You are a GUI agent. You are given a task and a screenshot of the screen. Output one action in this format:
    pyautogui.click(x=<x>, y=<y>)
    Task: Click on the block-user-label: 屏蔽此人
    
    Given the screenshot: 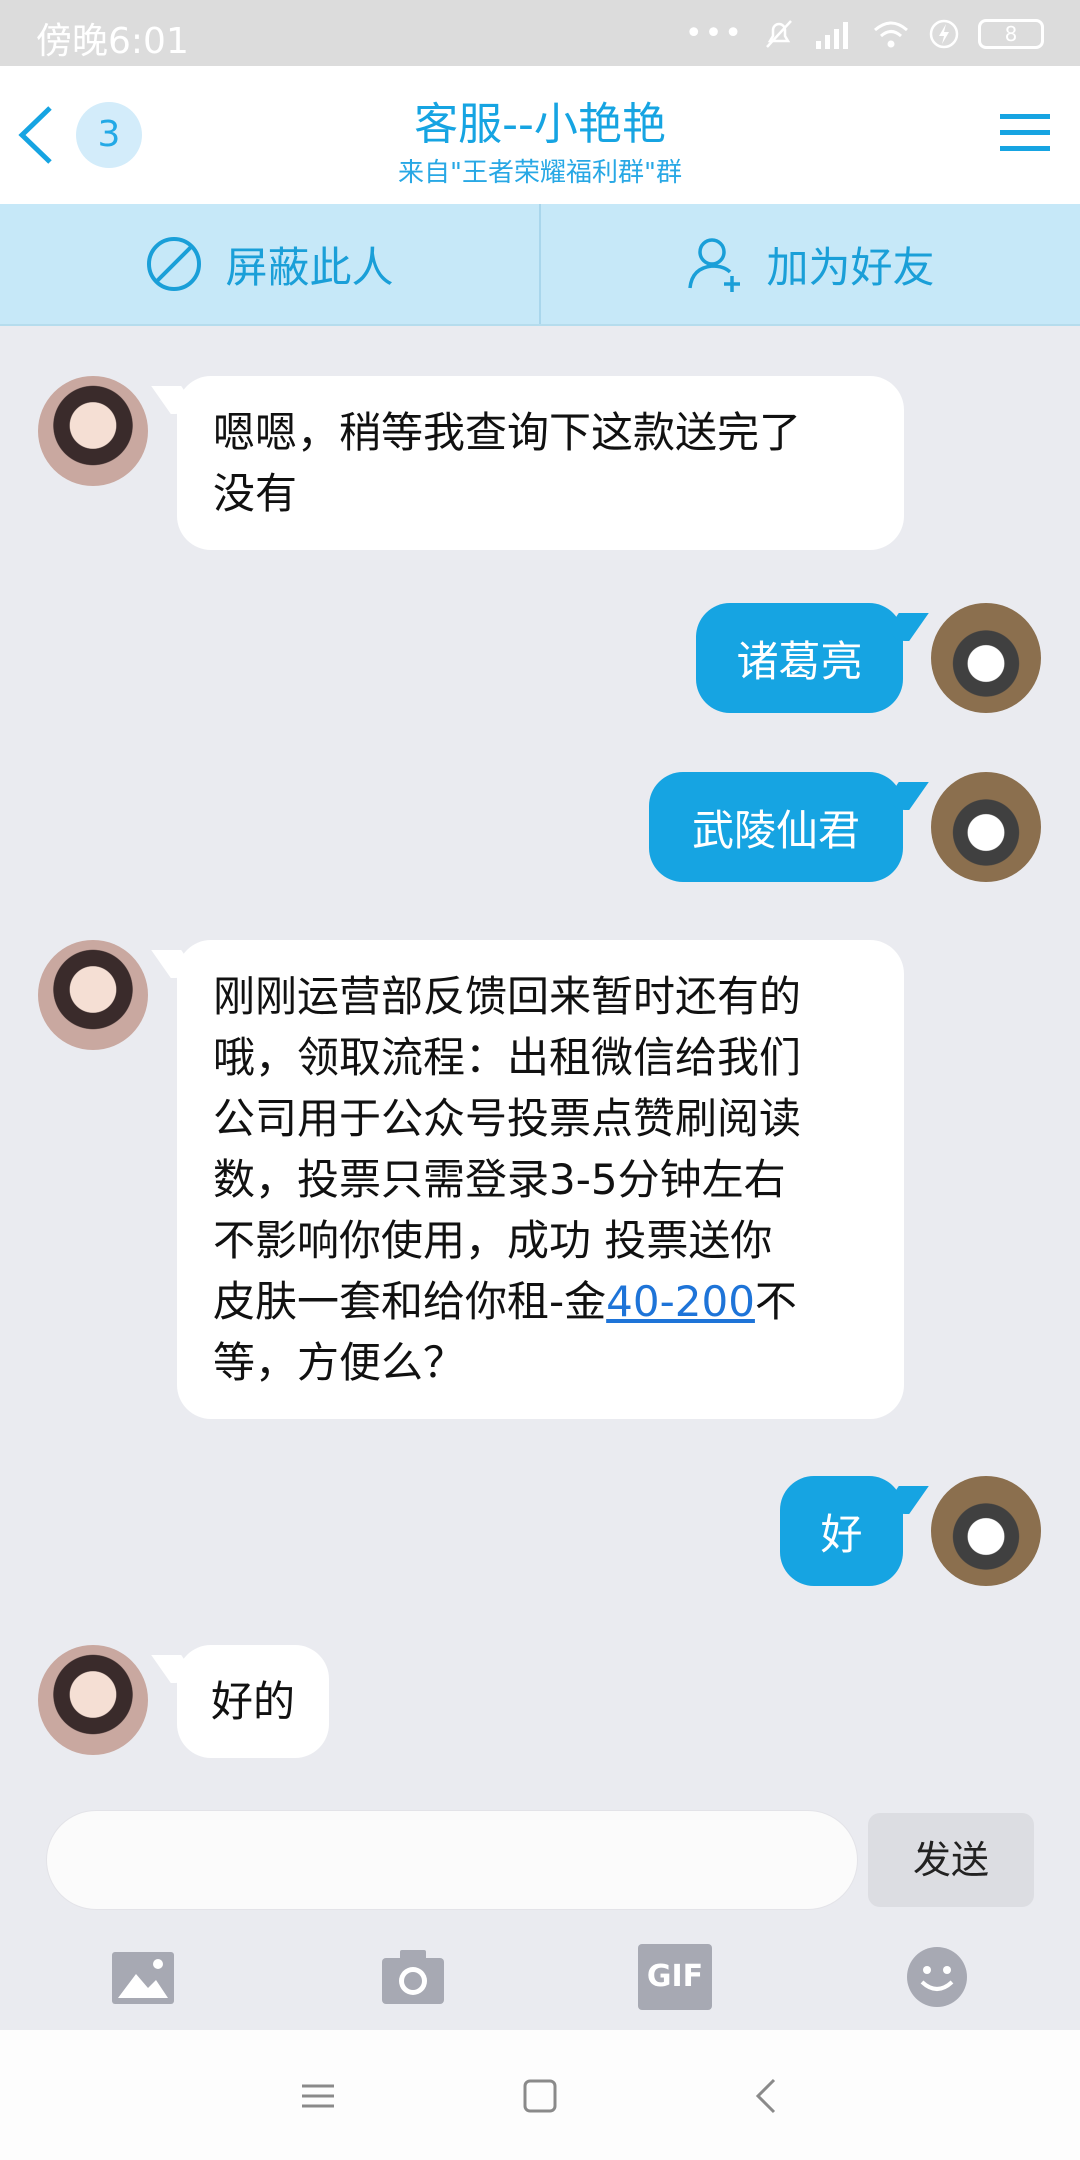 What is the action you would take?
    pyautogui.click(x=309, y=267)
    